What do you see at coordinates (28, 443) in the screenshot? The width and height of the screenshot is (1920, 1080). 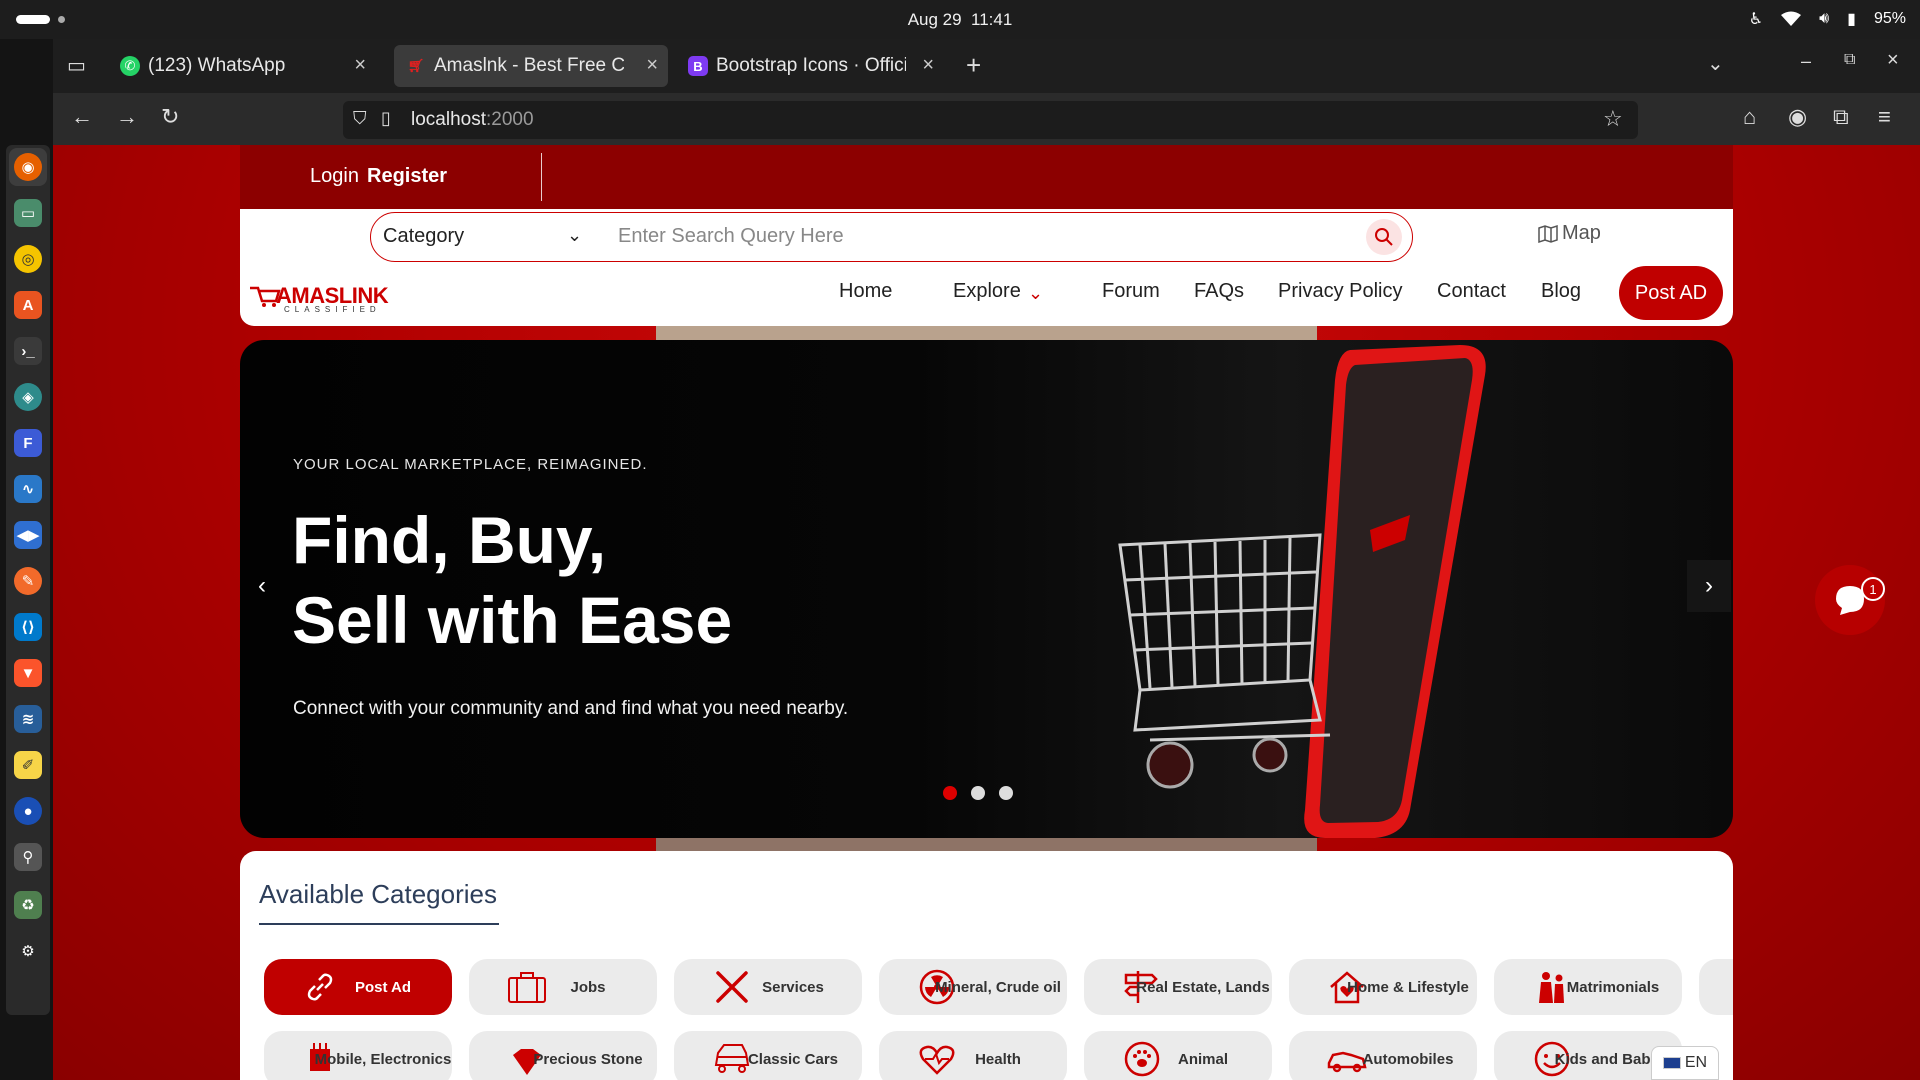 I see `app-icon: F` at bounding box center [28, 443].